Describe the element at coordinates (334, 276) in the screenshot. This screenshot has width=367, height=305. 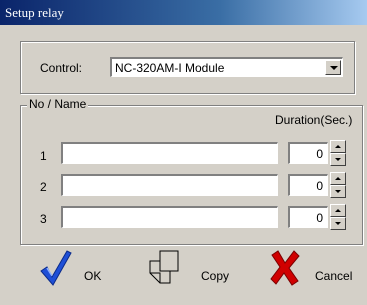
I see `cancel-label: Cancel` at that location.